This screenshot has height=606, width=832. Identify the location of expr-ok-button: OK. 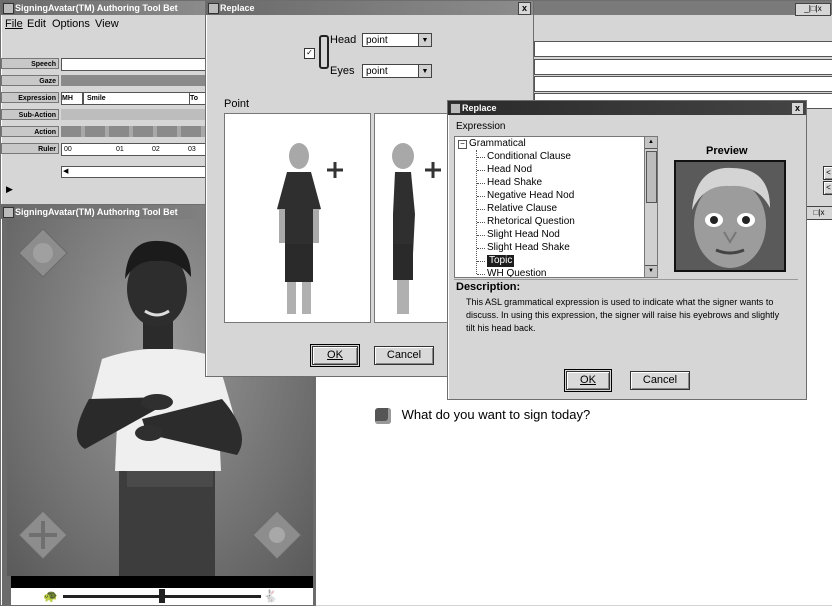
(588, 380).